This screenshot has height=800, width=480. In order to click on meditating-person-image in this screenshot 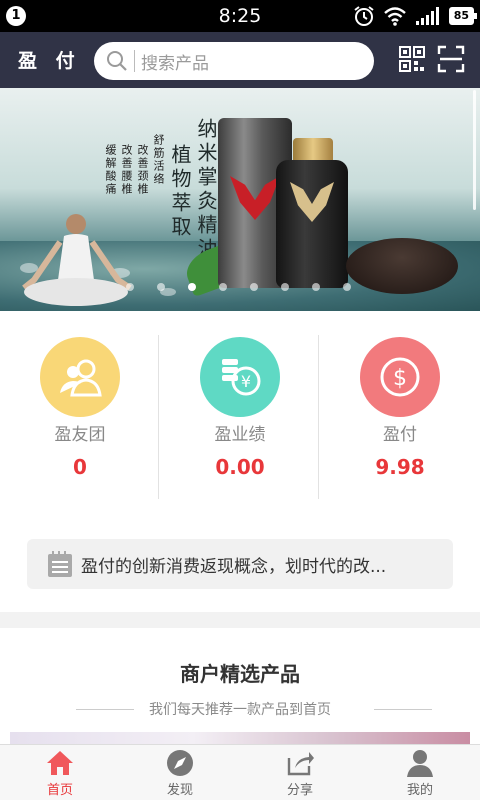, I will do `click(77, 260)`.